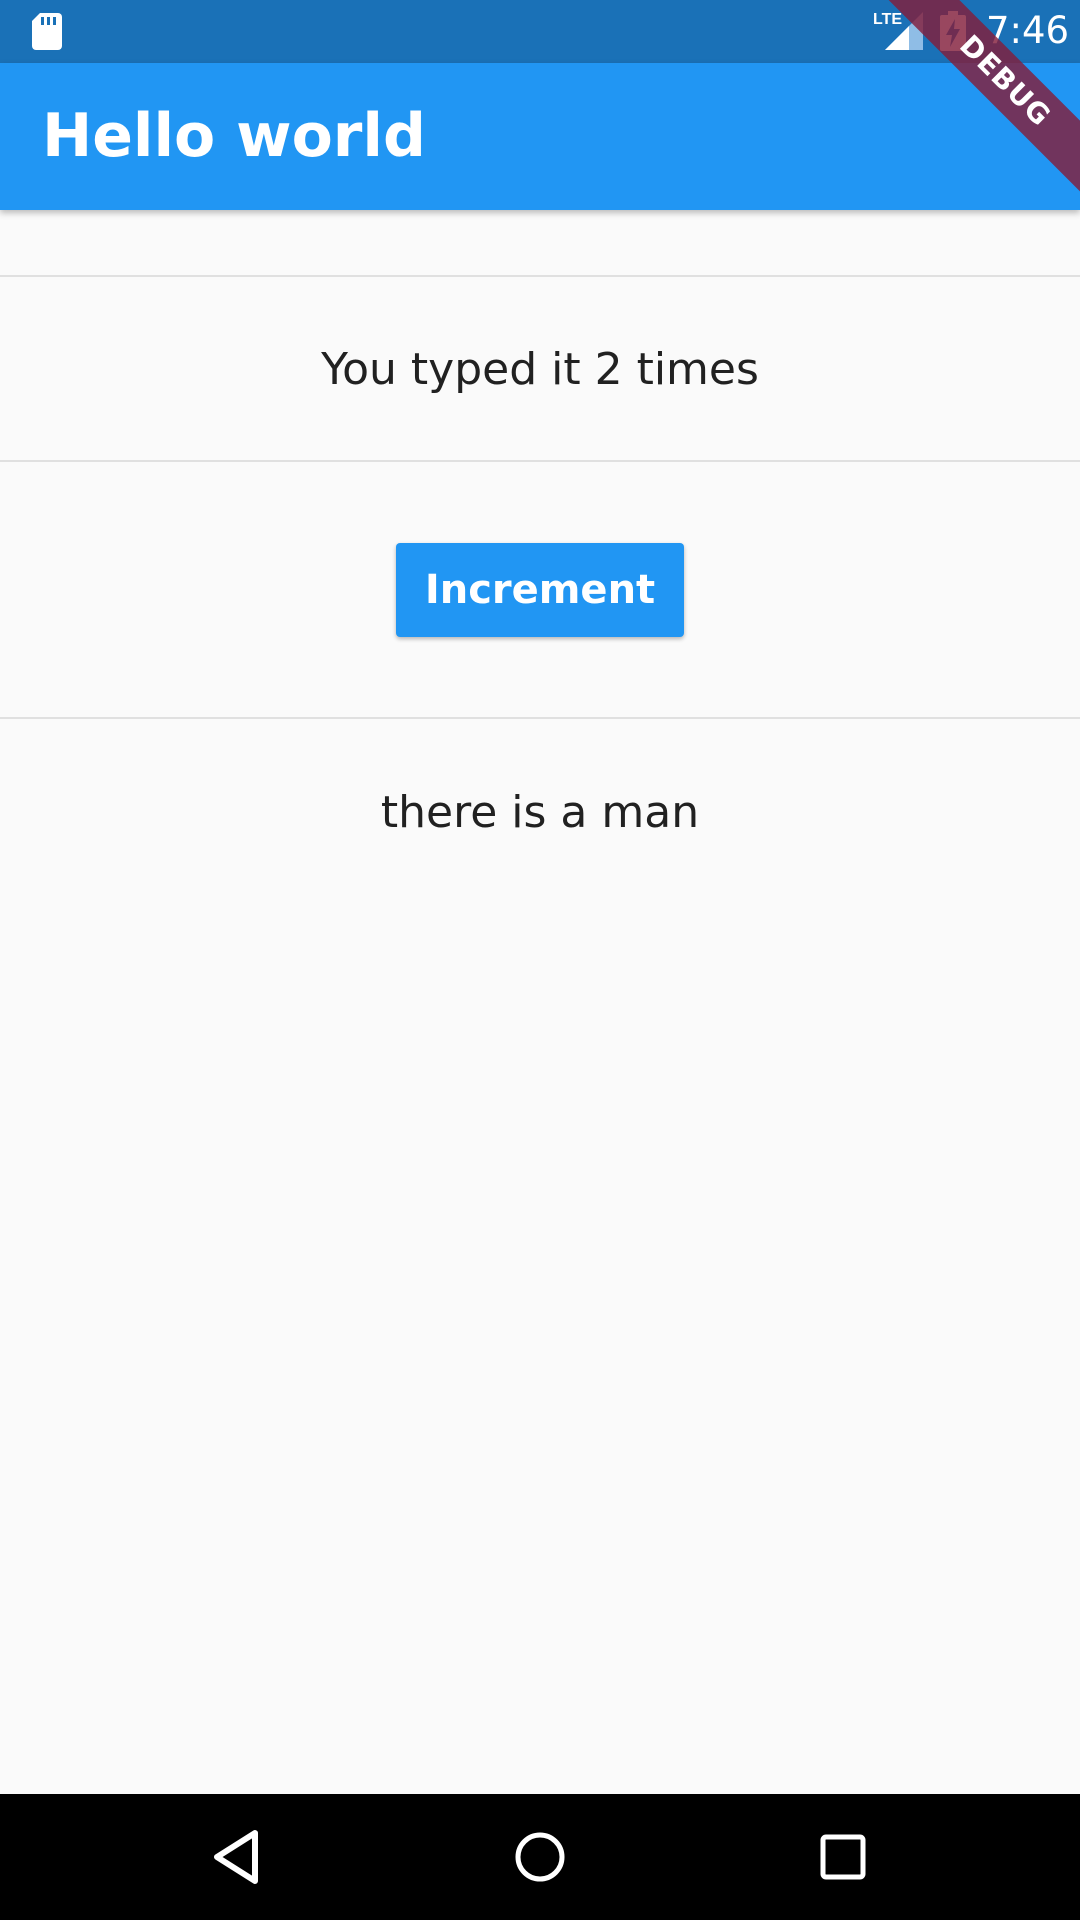  I want to click on count-text: You typed it 2 times, so click(540, 369).